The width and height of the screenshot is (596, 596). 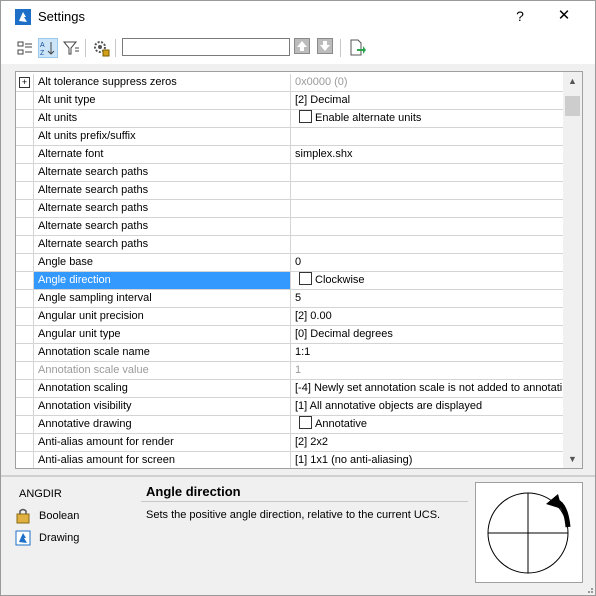 What do you see at coordinates (572, 81) in the screenshot?
I see `scroll-up-arrow: ▲` at bounding box center [572, 81].